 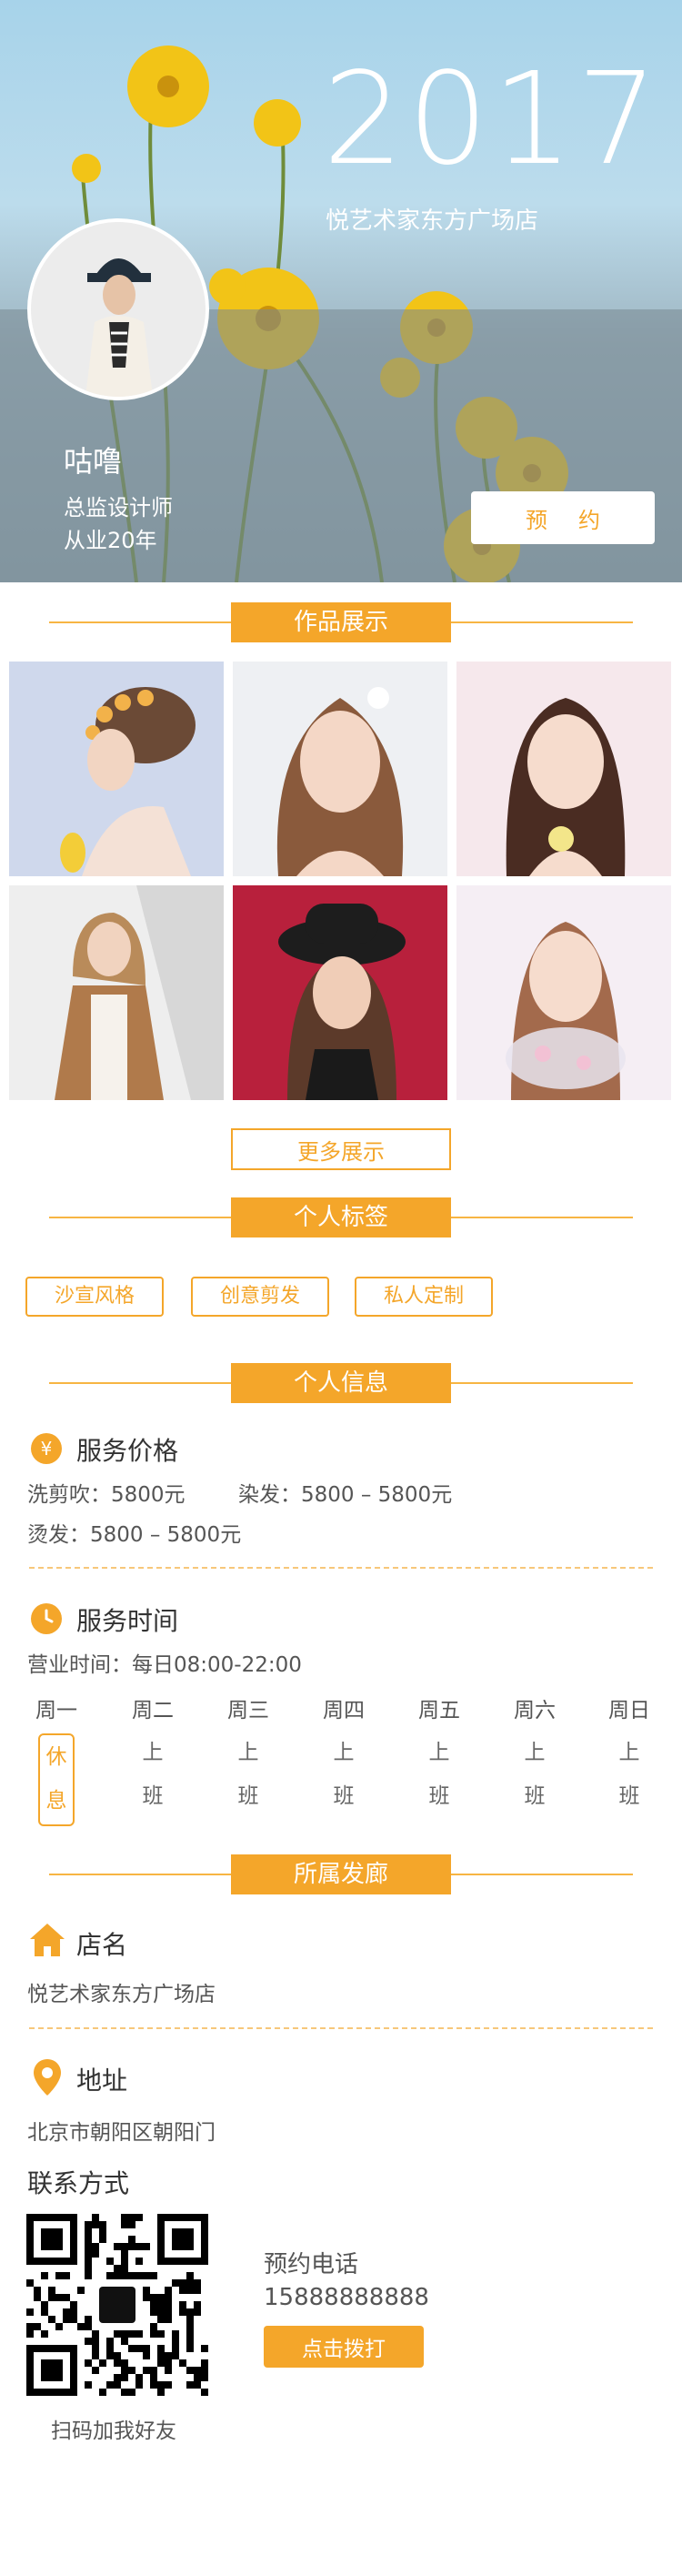 I want to click on yen-icon: ¥, so click(x=46, y=1448).